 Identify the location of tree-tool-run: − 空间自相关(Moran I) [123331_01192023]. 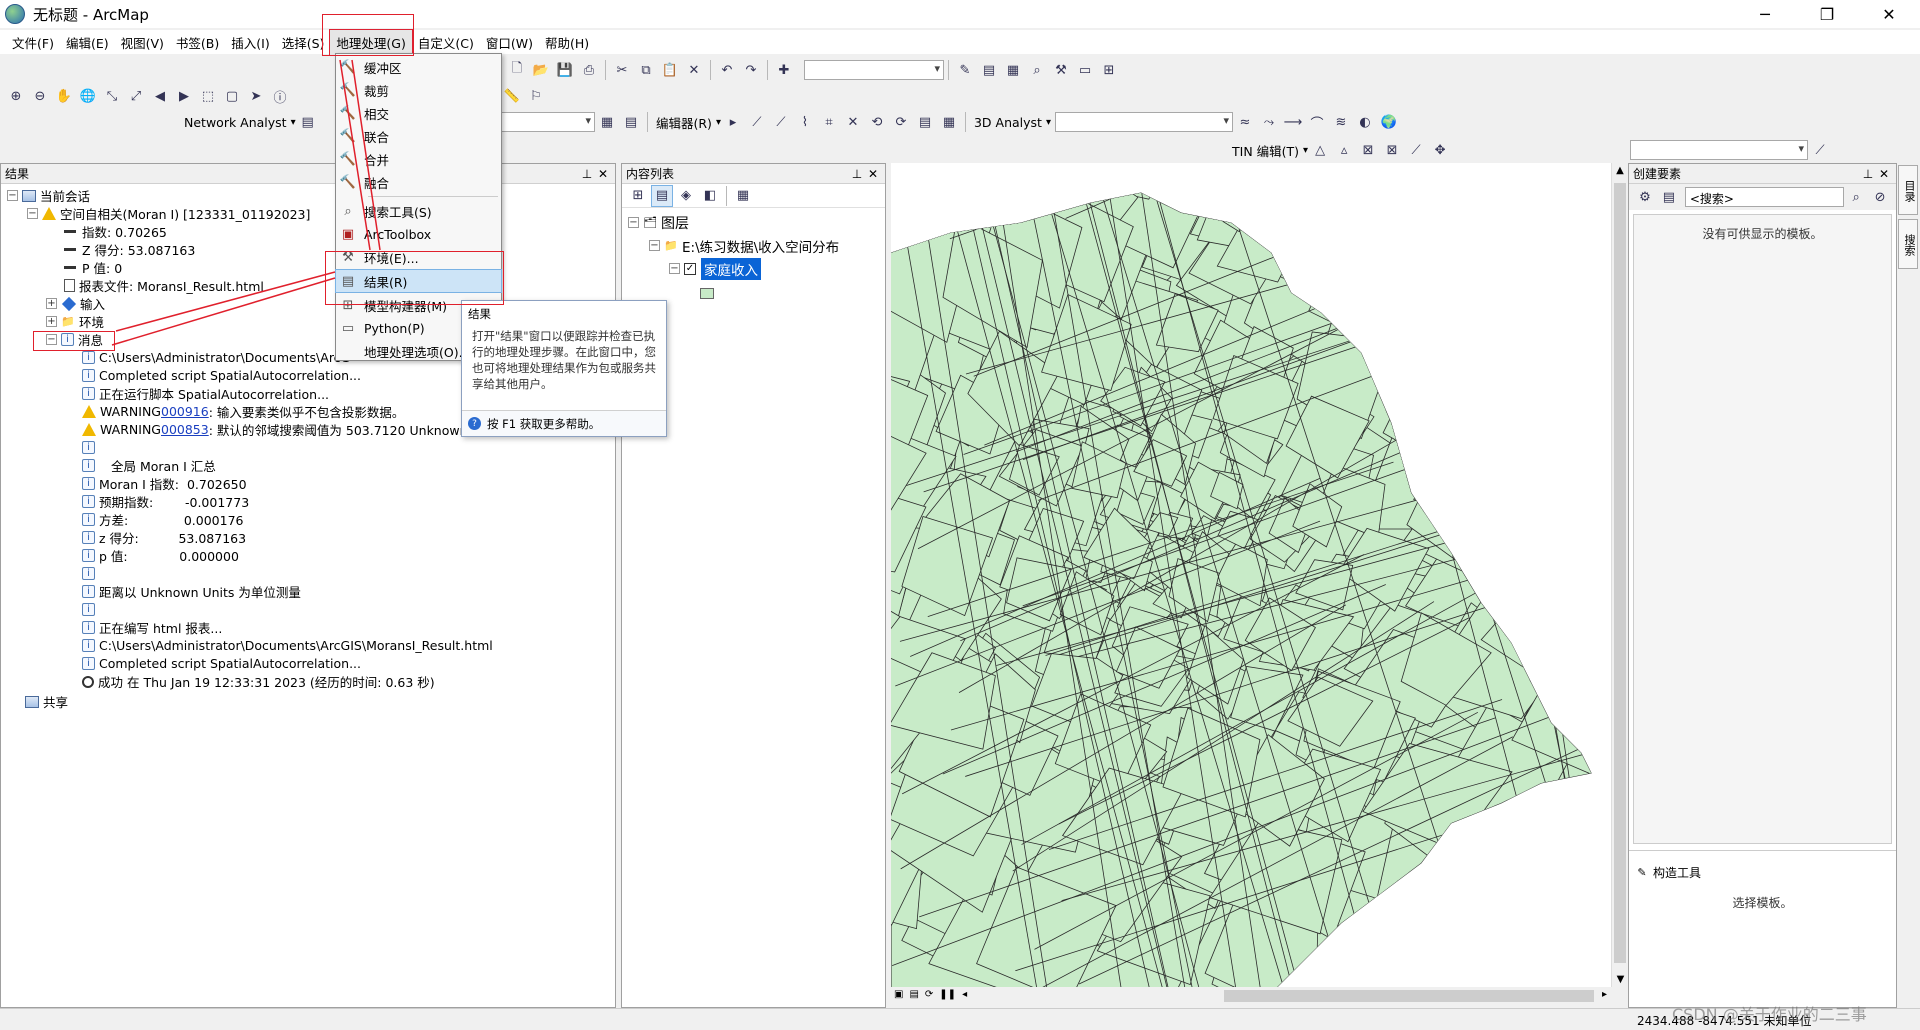
(168, 213).